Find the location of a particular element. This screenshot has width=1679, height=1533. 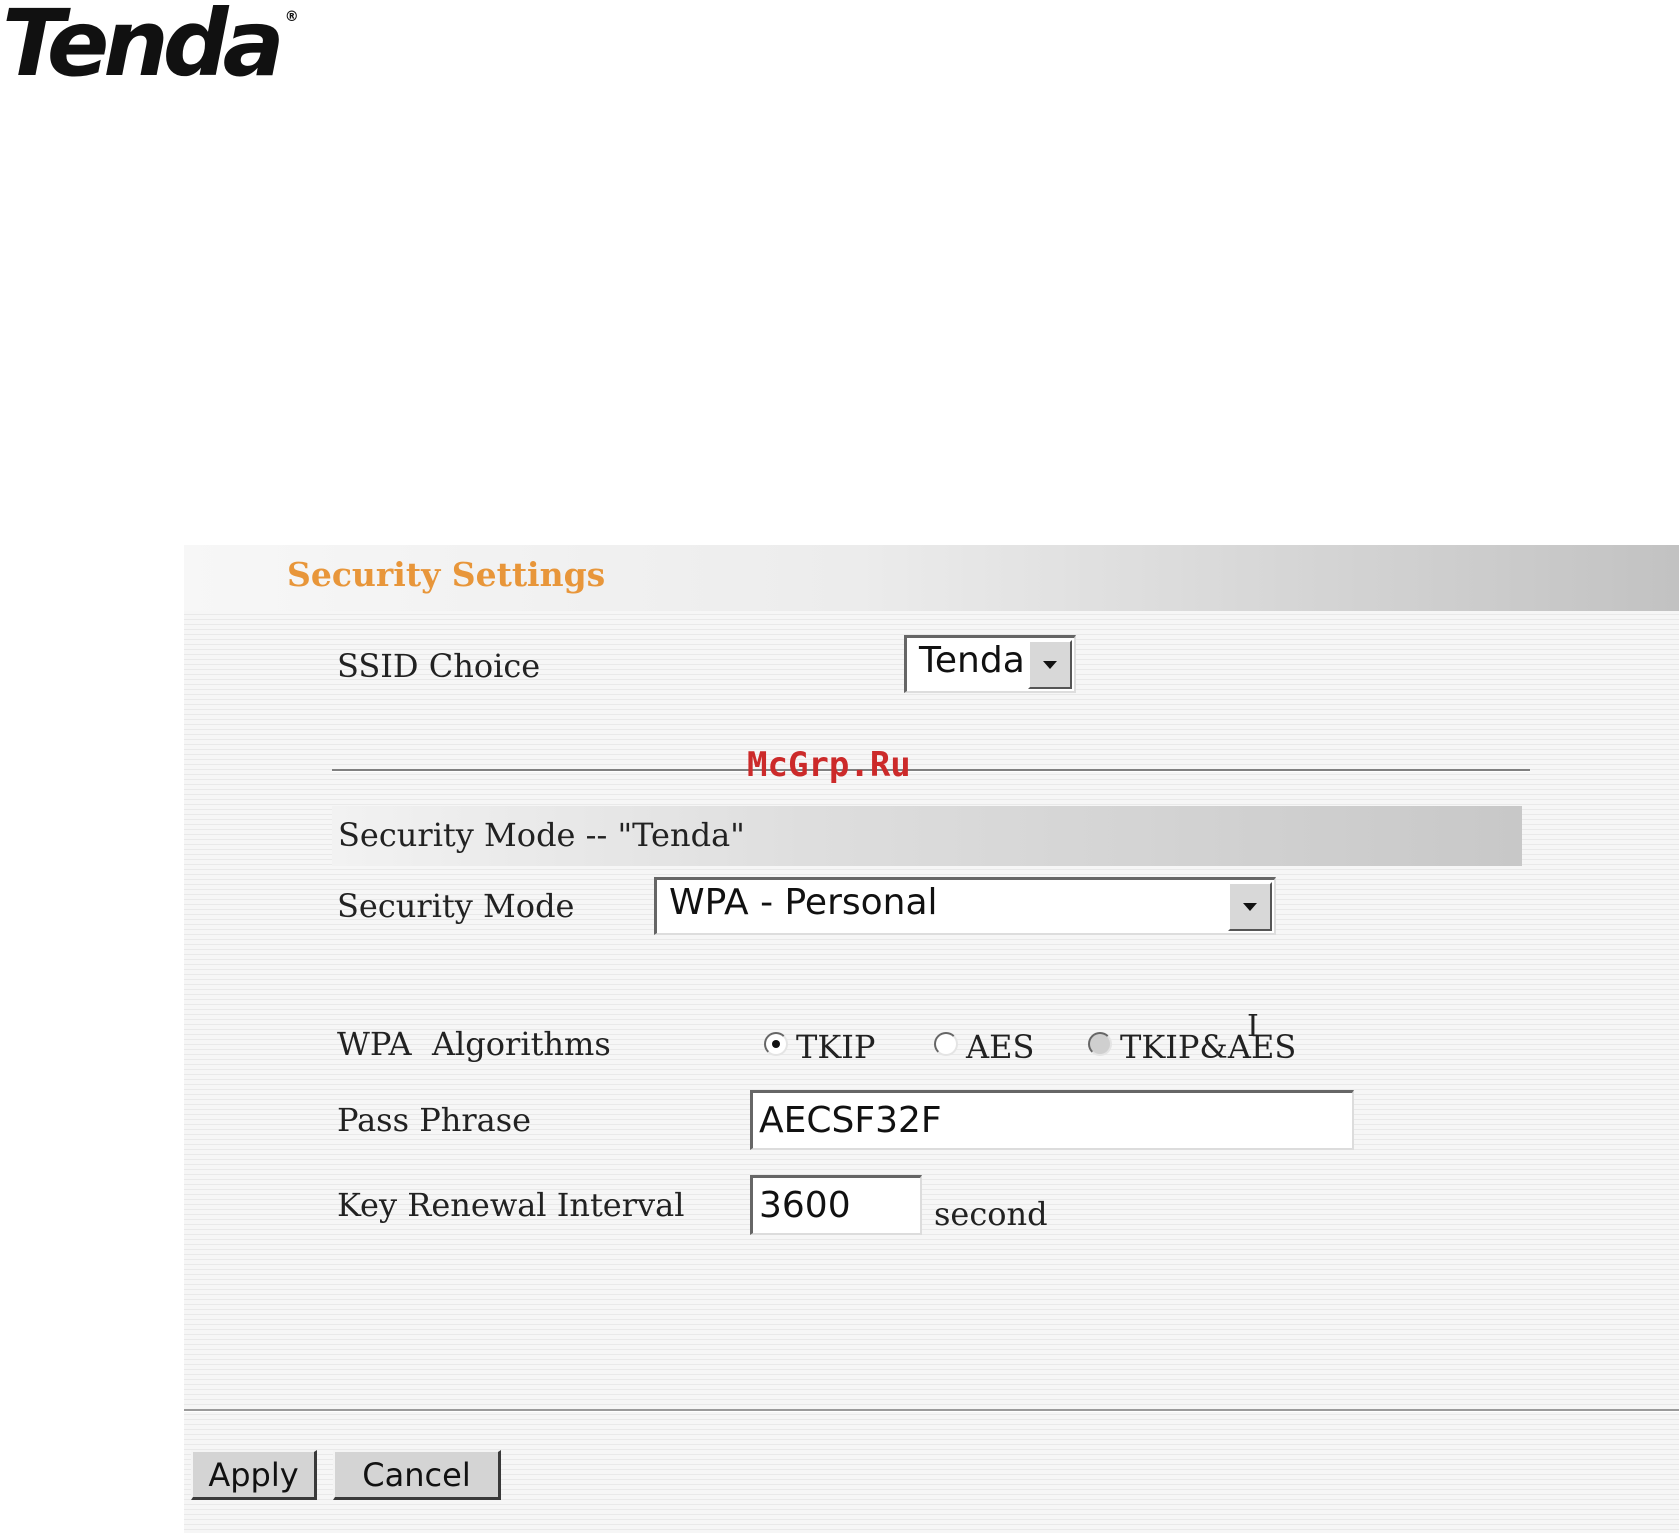

security-mode-value: WPA - Personal is located at coordinates (803, 902).